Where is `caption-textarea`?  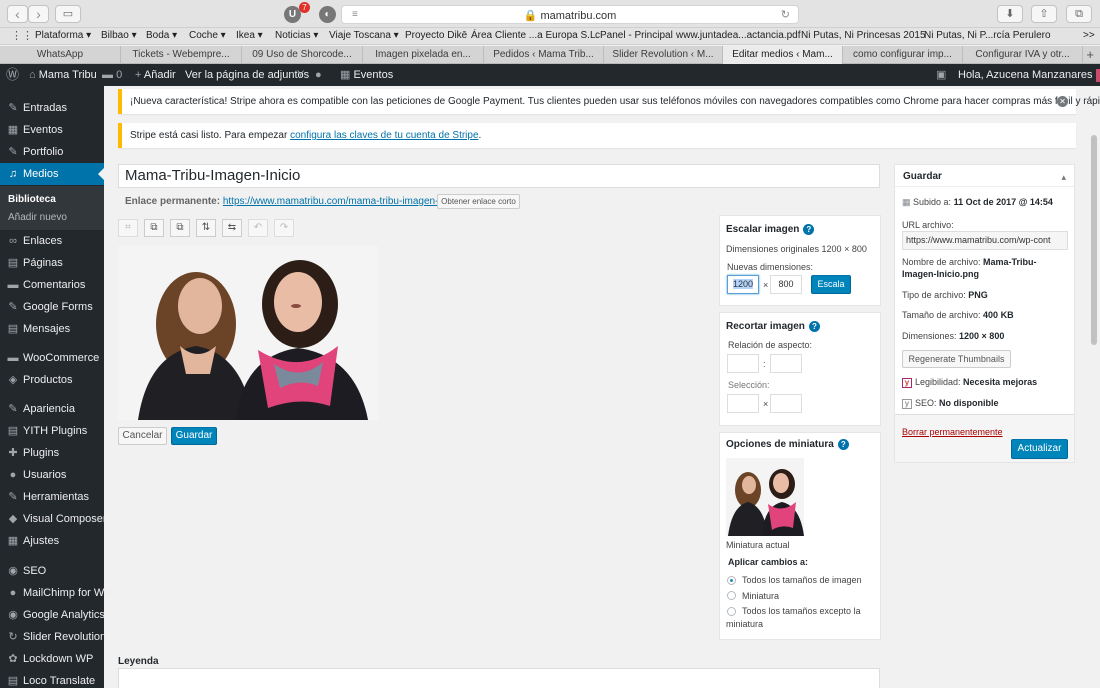 caption-textarea is located at coordinates (499, 678).